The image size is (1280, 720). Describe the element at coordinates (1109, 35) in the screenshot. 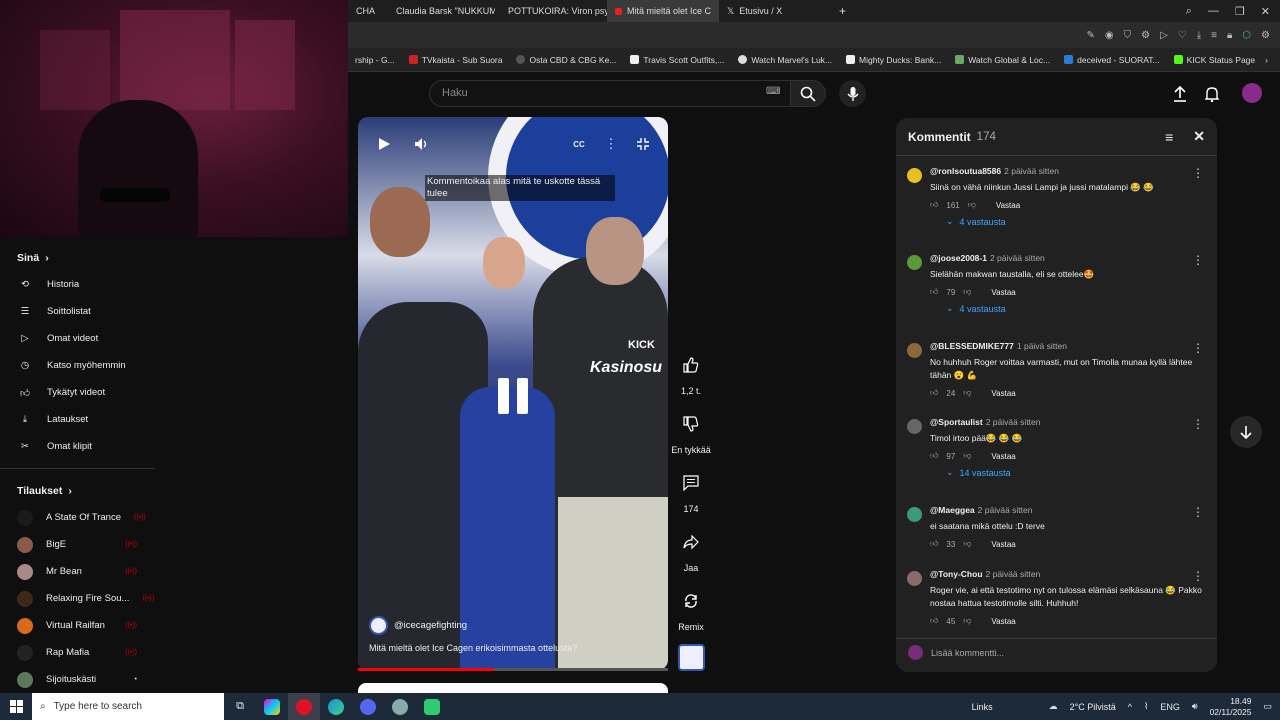

I see `camera-icon: ◉` at that location.